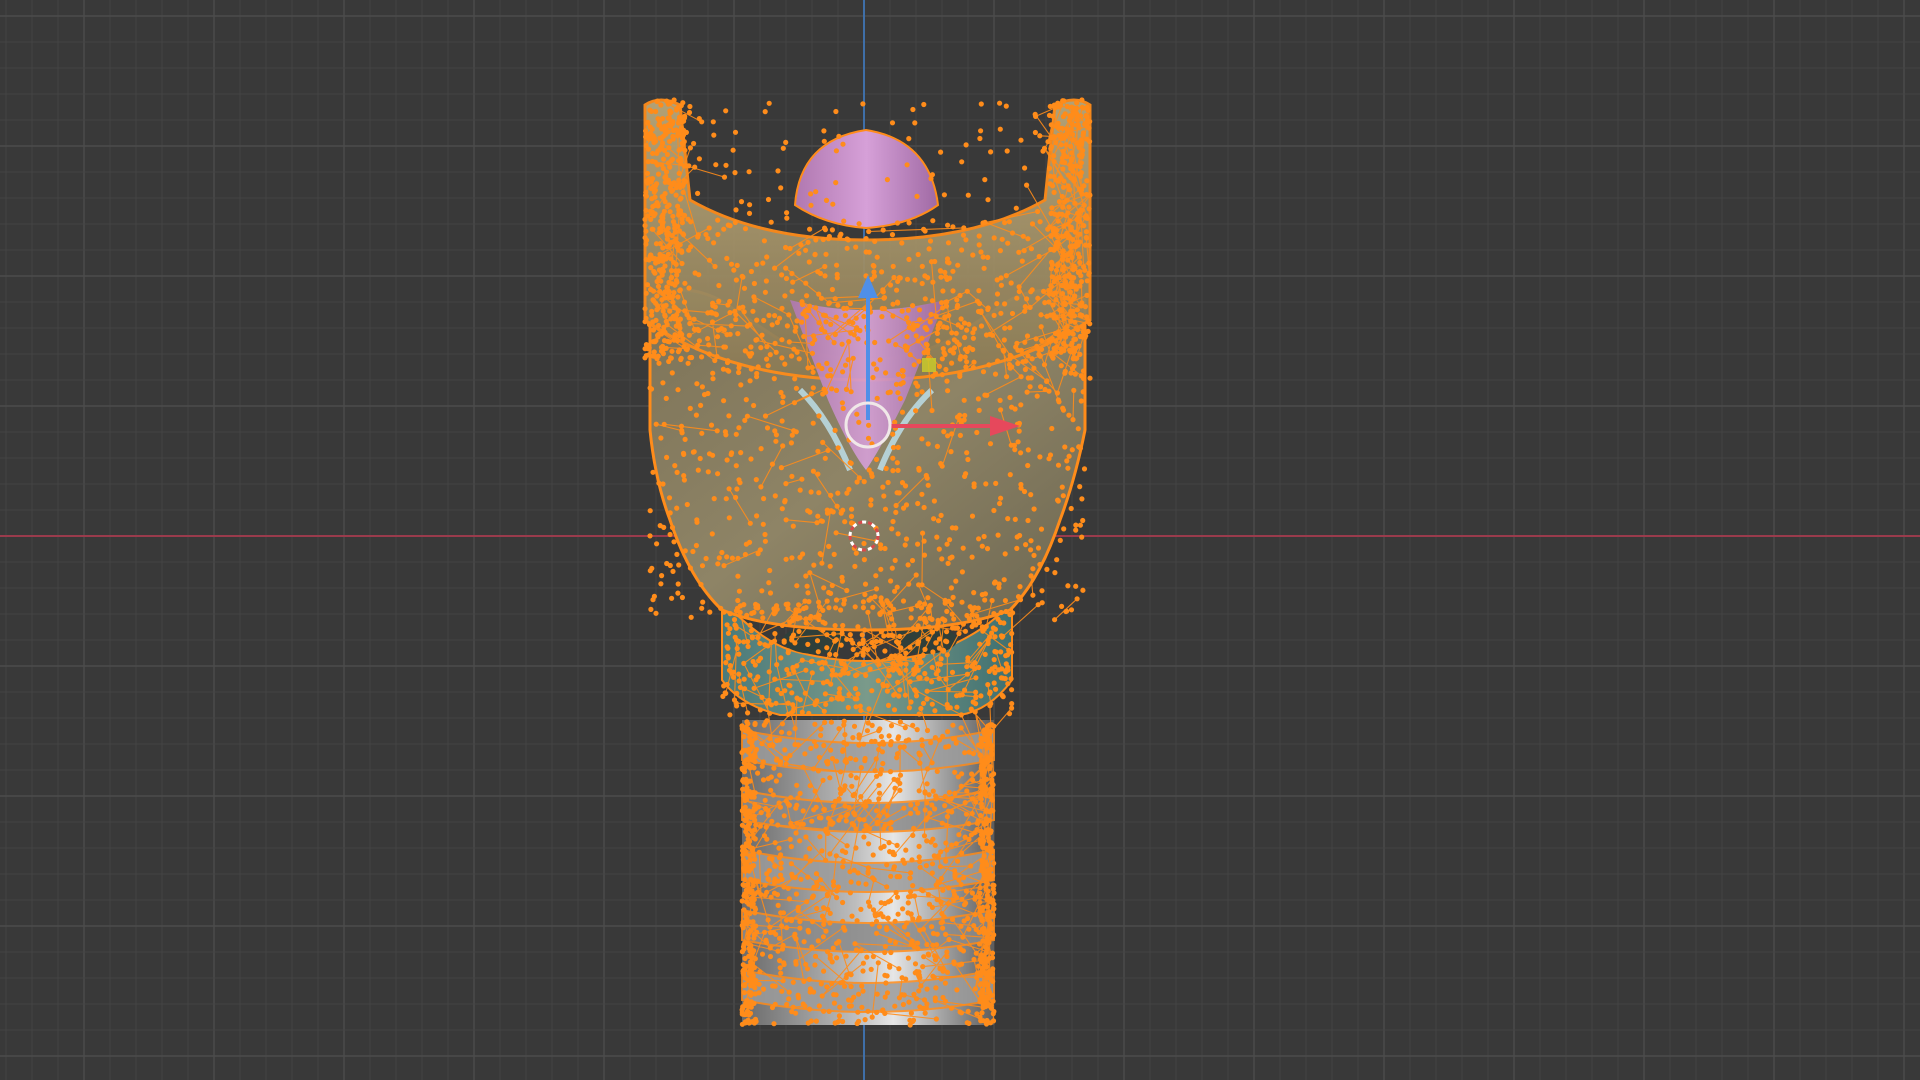 The image size is (1920, 1080). I want to click on gizmo-xz-plane-handle, so click(929, 365).